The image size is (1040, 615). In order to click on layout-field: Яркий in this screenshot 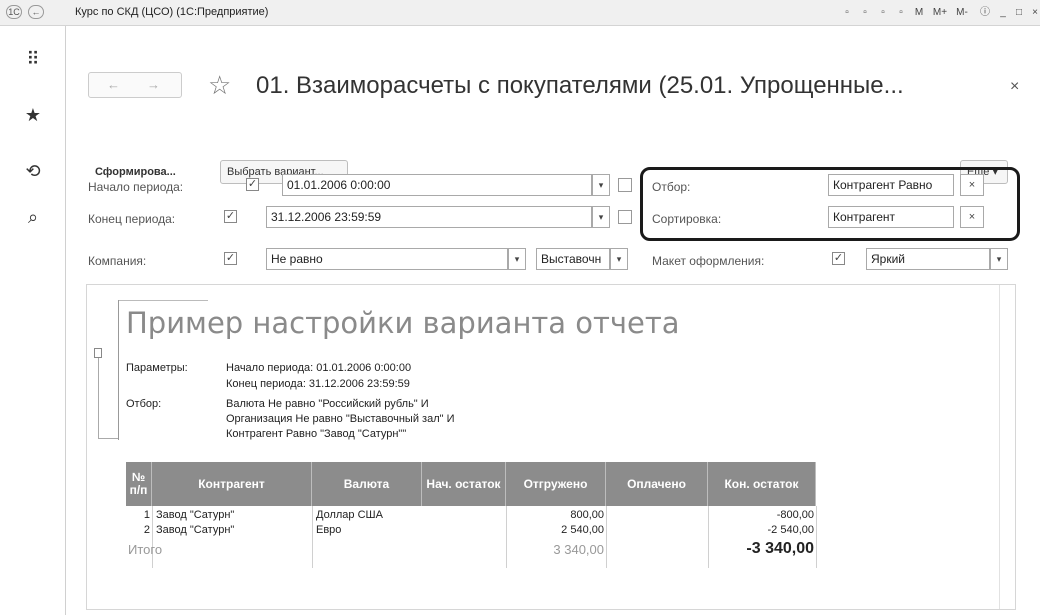, I will do `click(928, 259)`.